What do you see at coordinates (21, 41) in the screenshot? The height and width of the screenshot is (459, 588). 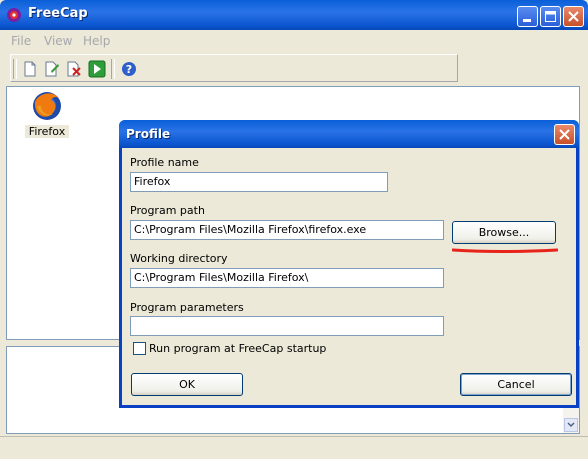 I see `menu-file: File` at bounding box center [21, 41].